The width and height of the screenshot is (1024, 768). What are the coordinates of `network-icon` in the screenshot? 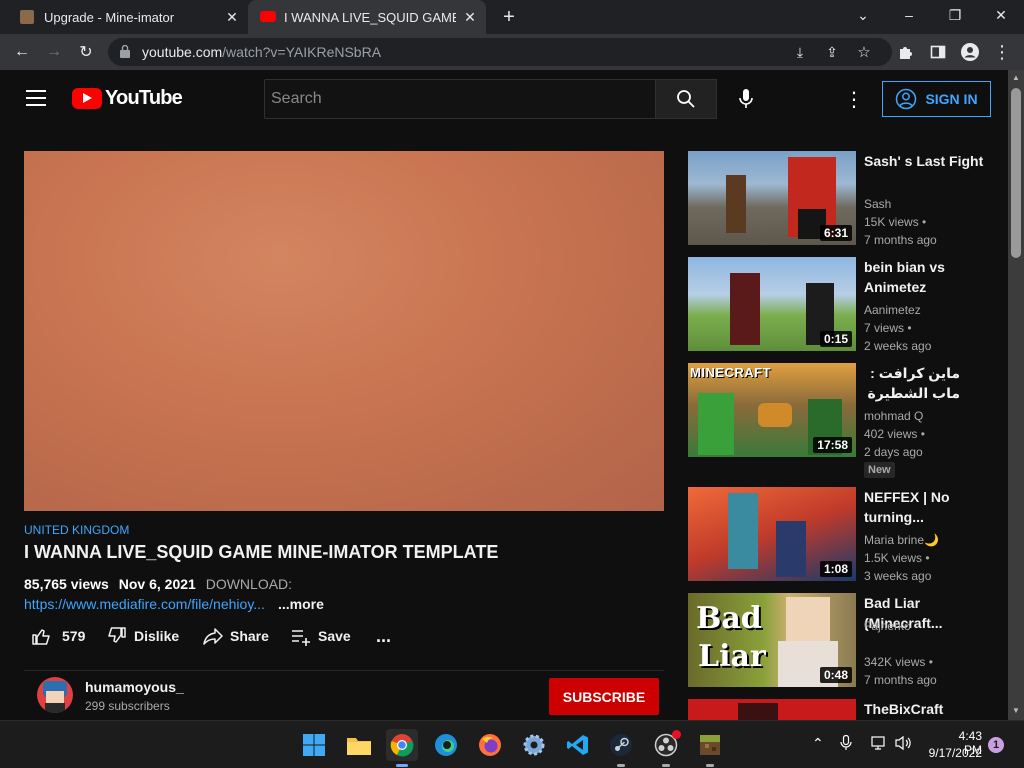 It's located at (879, 744).